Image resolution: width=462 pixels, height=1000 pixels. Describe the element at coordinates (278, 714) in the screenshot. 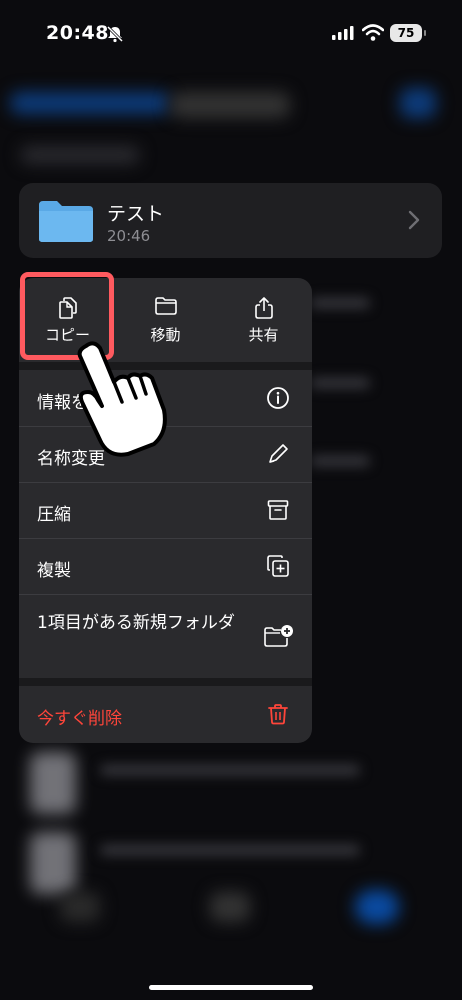

I see `trash-icon` at that location.